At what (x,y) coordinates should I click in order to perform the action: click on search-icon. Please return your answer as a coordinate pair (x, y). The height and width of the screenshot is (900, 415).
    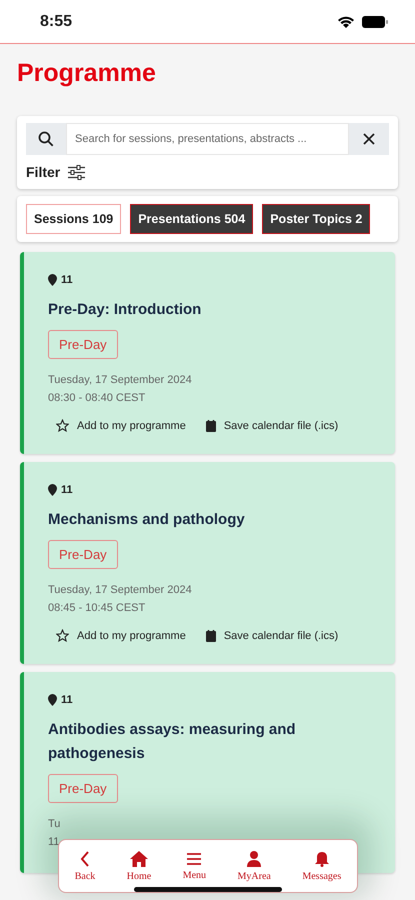
    Looking at the image, I should click on (46, 139).